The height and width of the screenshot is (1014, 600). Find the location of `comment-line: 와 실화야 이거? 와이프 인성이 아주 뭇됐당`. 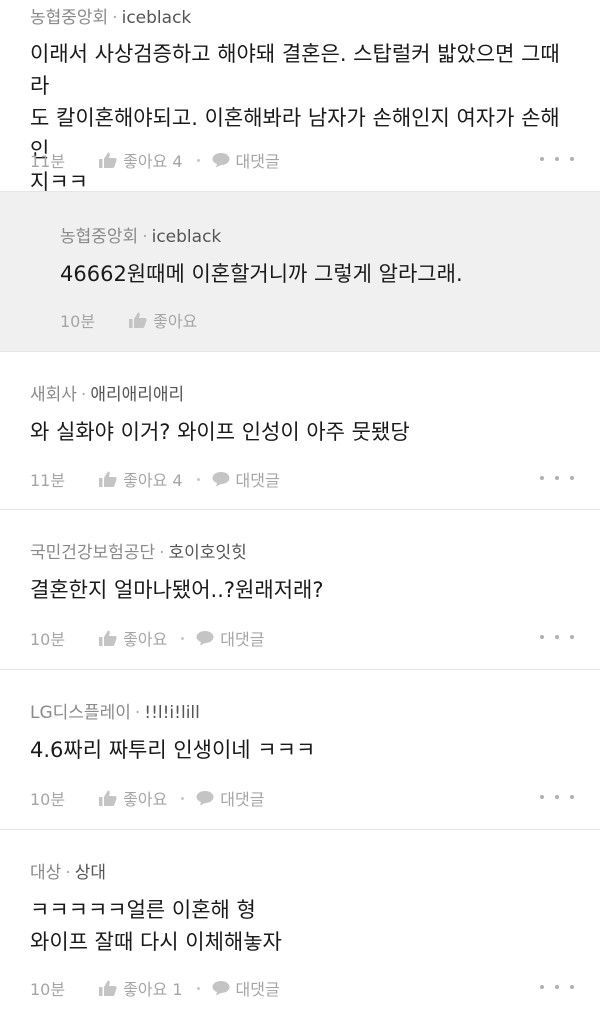

comment-line: 와 실화야 이거? 와이프 인성이 아주 뭇됐당 is located at coordinates (220, 432).